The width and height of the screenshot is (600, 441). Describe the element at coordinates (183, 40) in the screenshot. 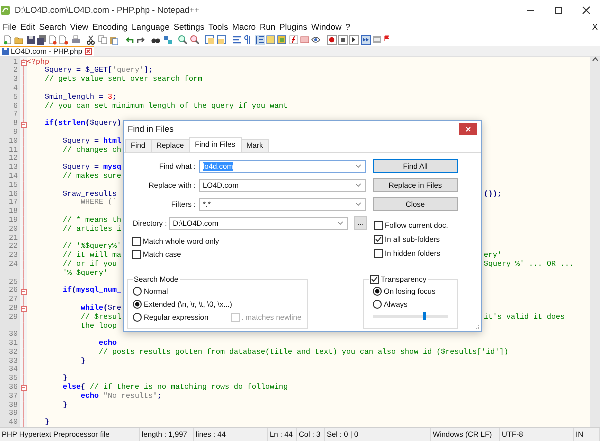

I see `zoom-in-icon` at that location.